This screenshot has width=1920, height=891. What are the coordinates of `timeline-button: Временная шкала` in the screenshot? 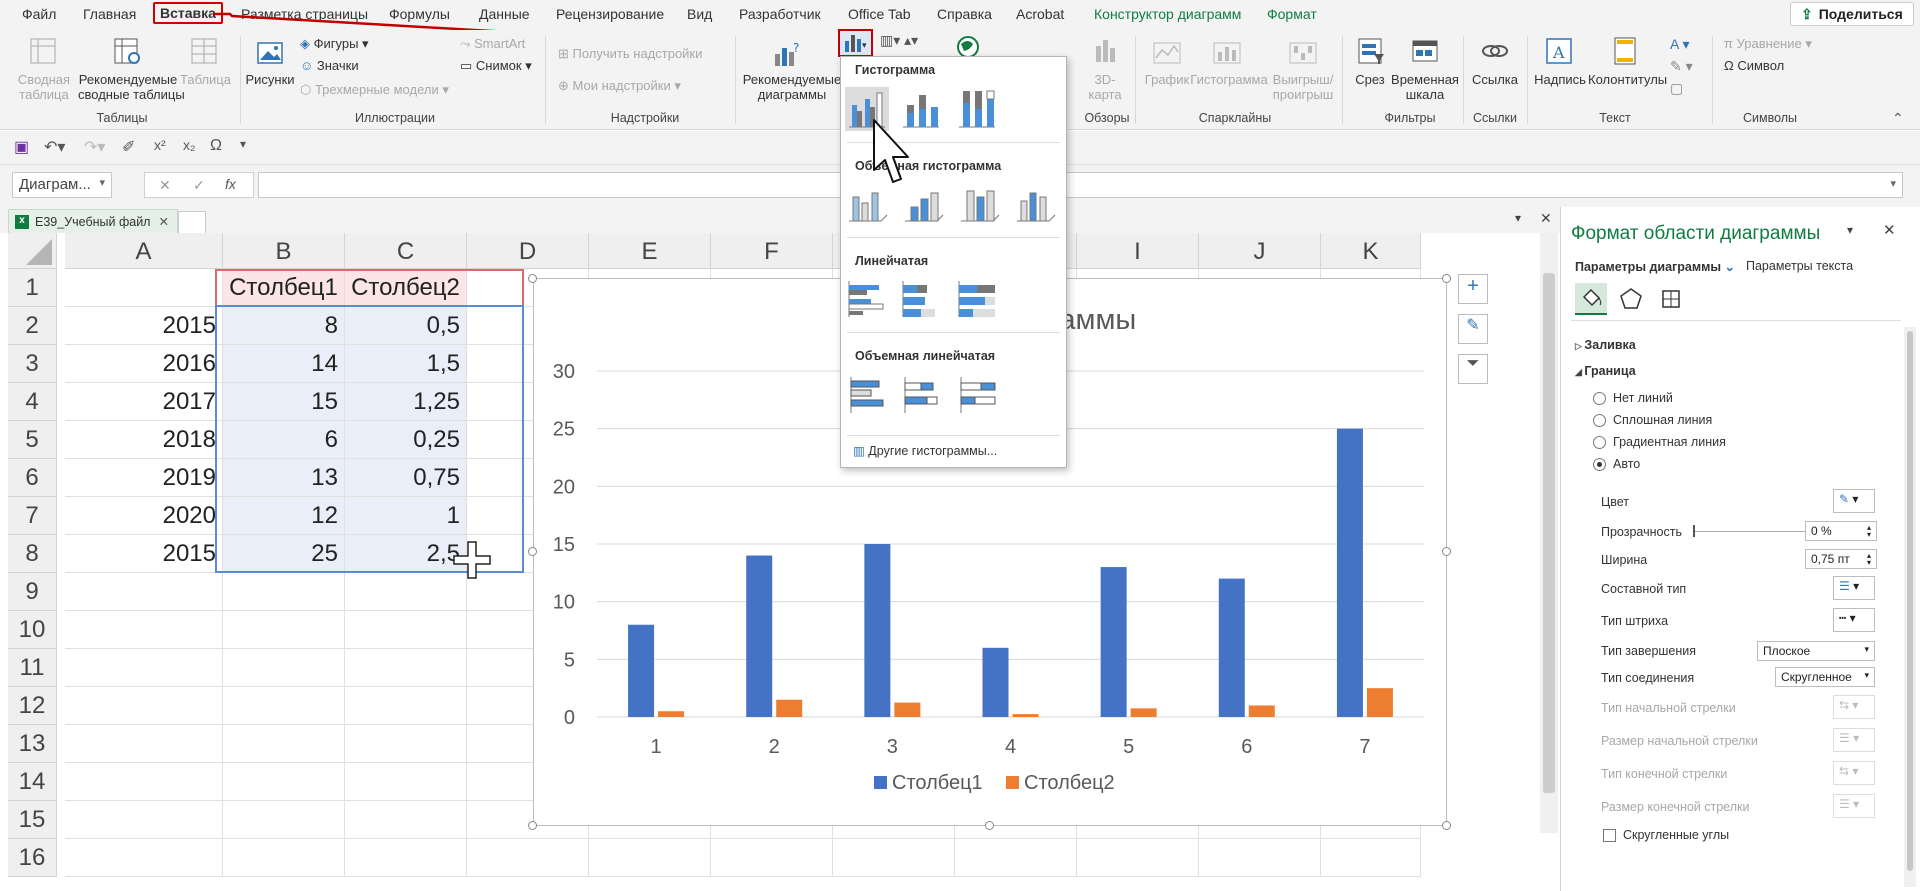 It's located at (1425, 87).